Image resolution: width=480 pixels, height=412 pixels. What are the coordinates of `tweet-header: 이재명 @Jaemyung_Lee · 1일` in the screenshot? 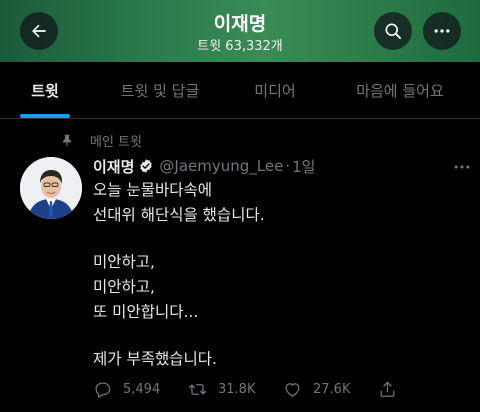 It's located at (204, 166).